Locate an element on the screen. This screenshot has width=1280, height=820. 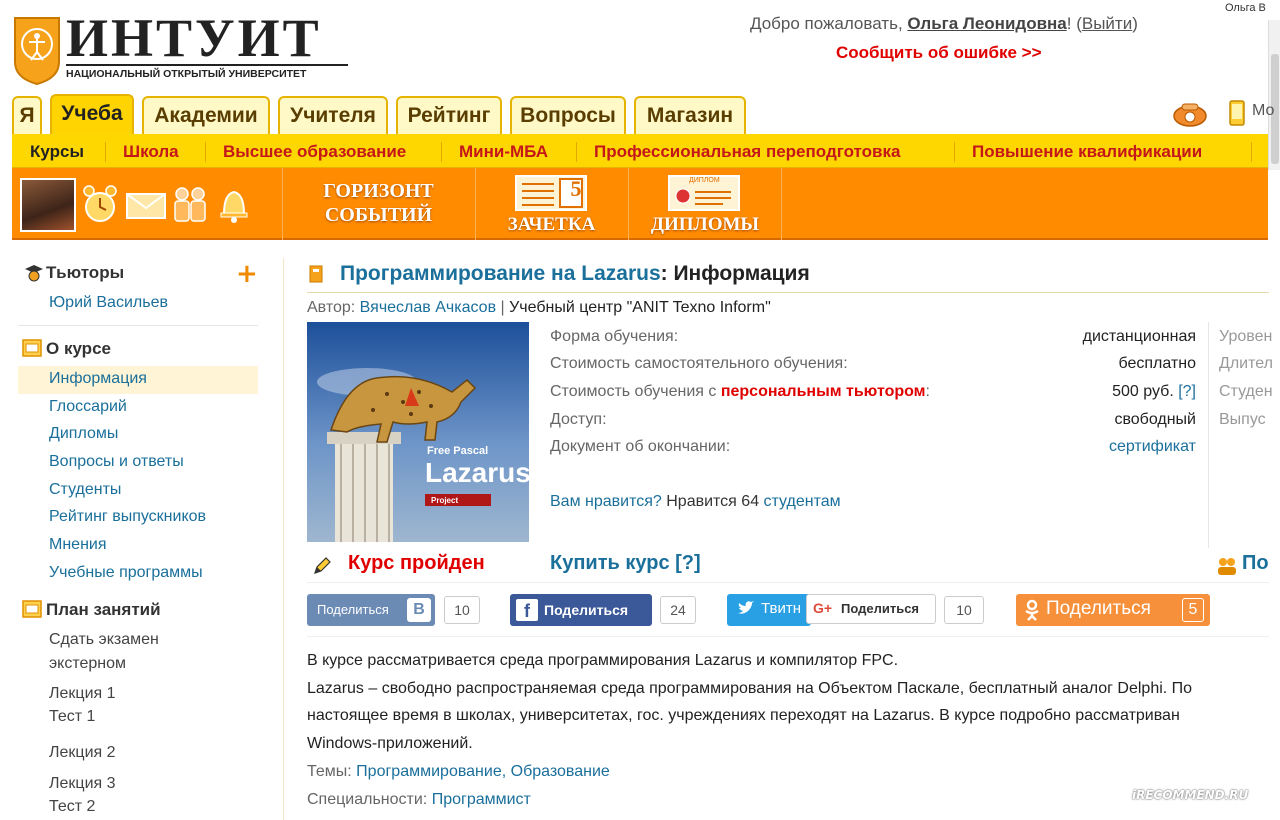
certificate-link: сертификат is located at coordinates (1152, 447).